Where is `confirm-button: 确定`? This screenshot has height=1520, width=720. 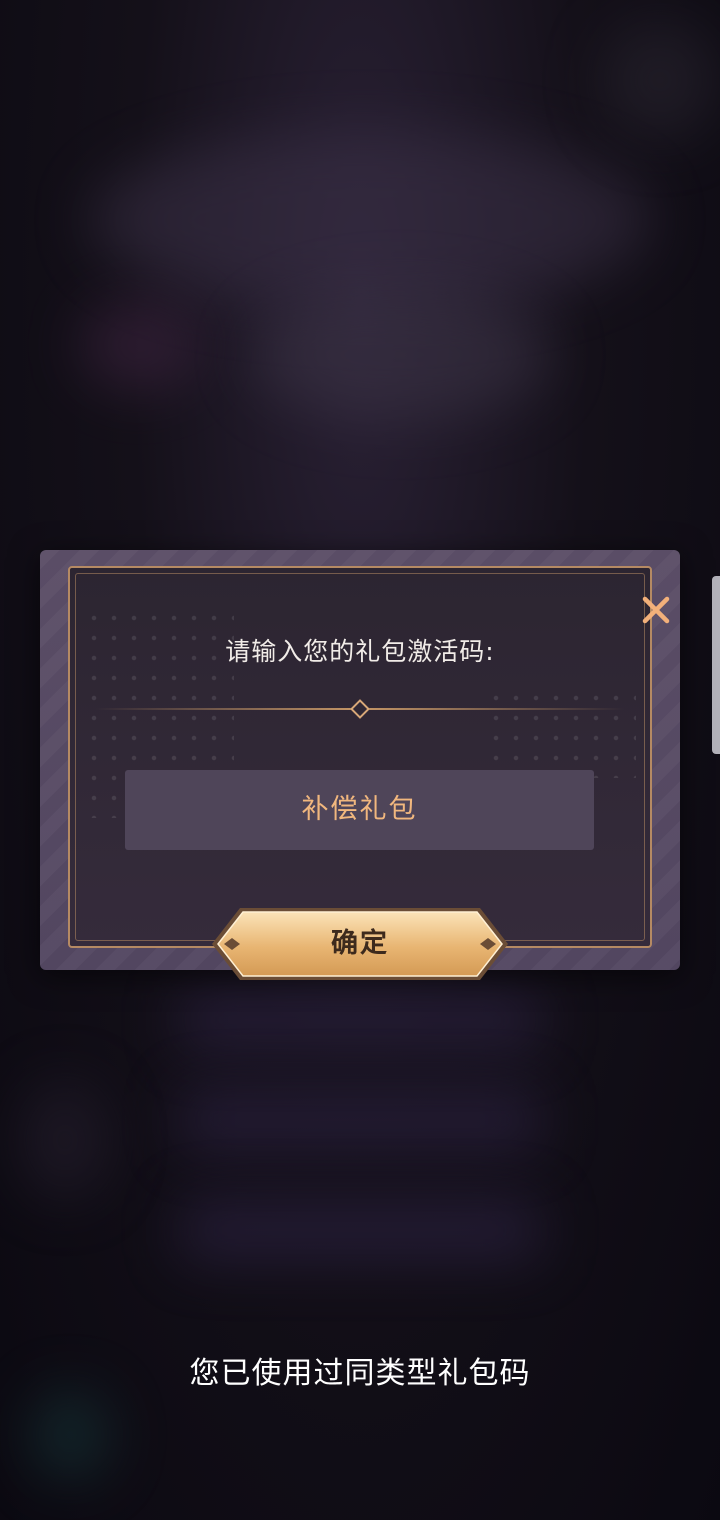 confirm-button: 确定 is located at coordinates (360, 944).